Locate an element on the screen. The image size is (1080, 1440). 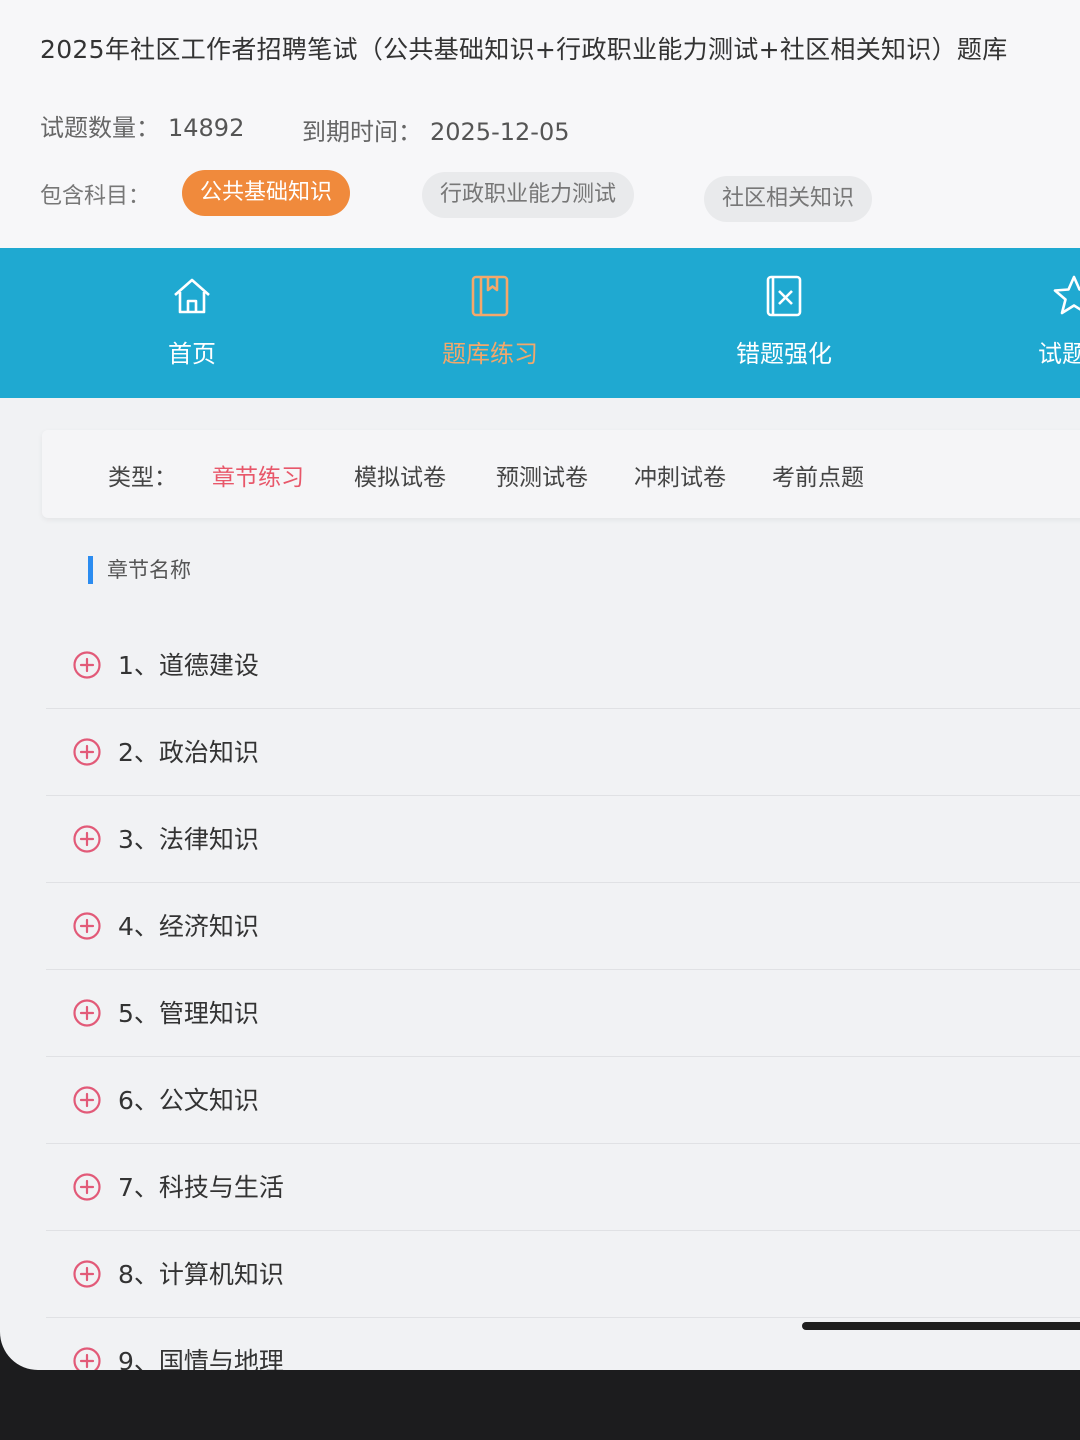
chapter-item: 2、政治知识 is located at coordinates (563, 752).